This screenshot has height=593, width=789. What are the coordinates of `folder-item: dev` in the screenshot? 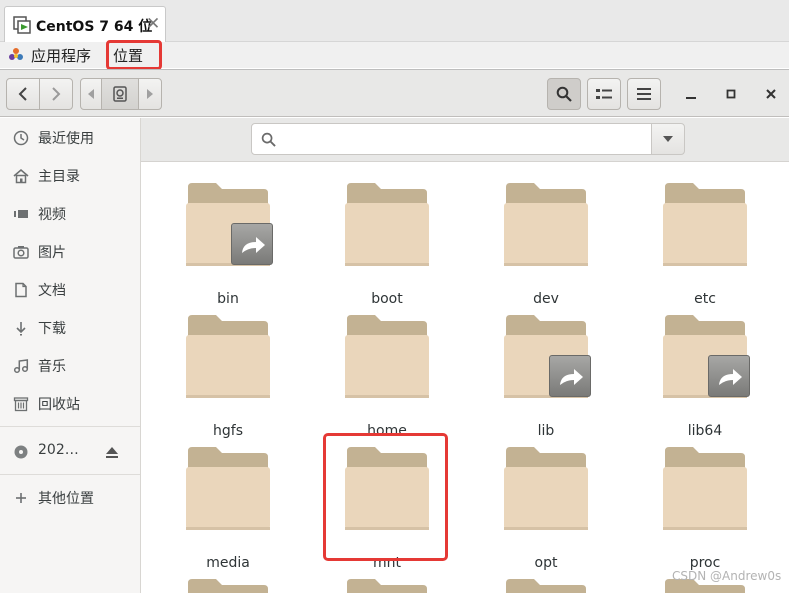 It's located at (546, 245).